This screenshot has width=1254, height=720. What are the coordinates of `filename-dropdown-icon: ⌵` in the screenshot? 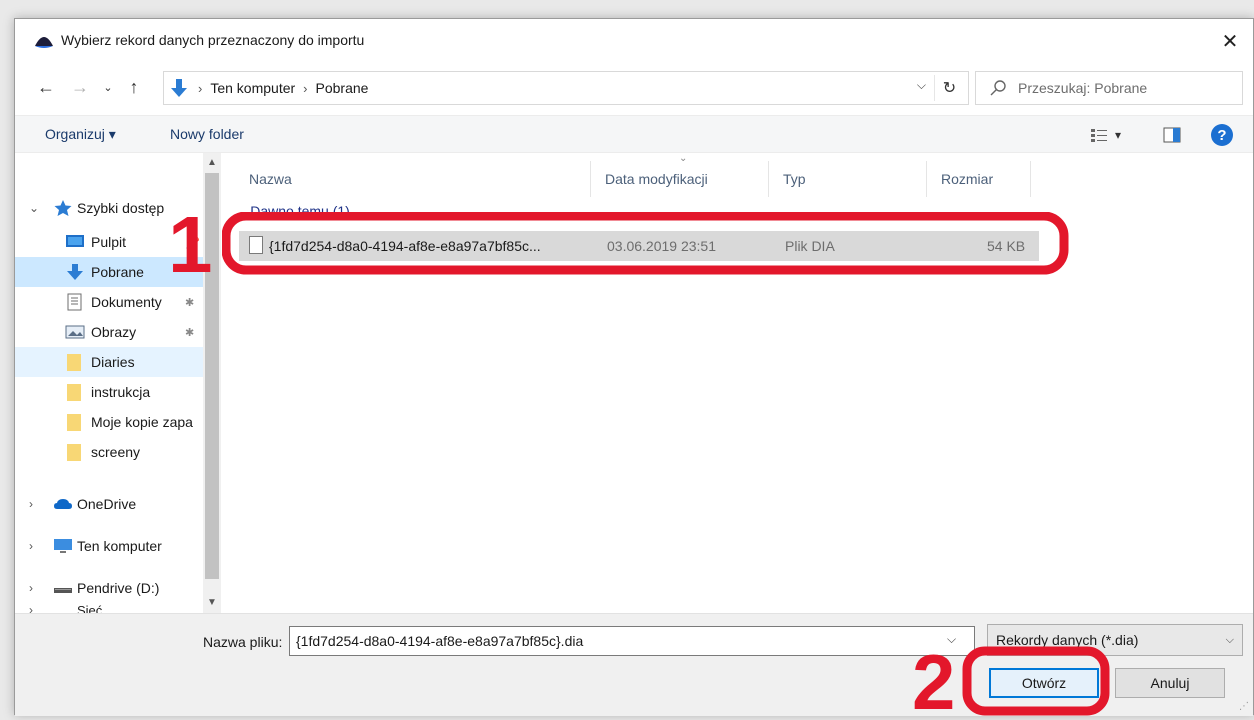 It's located at (951, 639).